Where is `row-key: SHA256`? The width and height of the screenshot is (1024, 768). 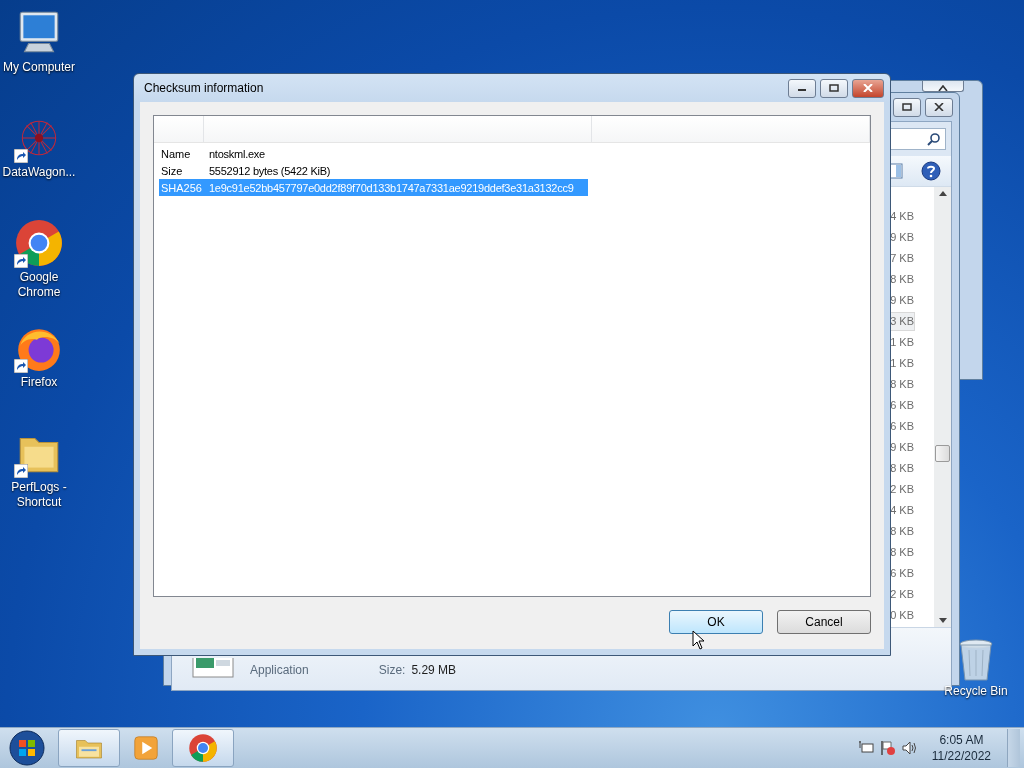
row-key: SHA256 is located at coordinates (184, 187).